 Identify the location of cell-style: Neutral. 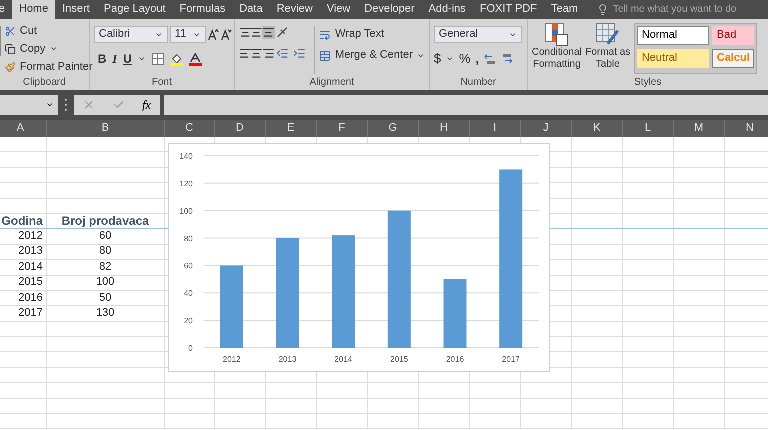
(673, 58).